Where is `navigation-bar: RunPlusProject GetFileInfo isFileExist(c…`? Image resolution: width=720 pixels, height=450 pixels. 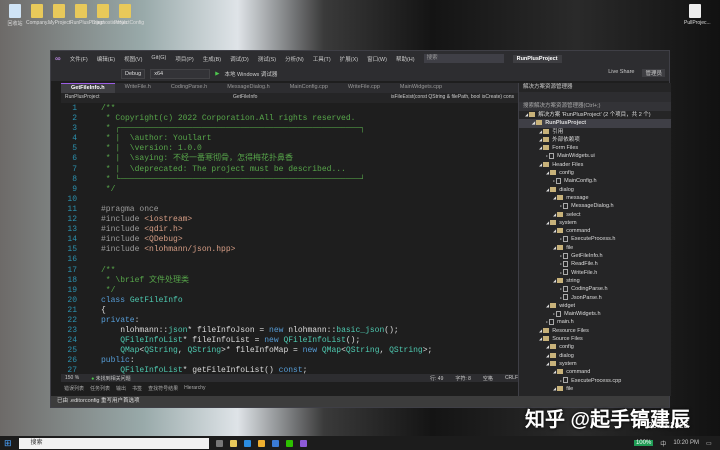
navigation-bar: RunPlusProject GetFileInfo isFileExist(c… is located at coordinates (289, 98).